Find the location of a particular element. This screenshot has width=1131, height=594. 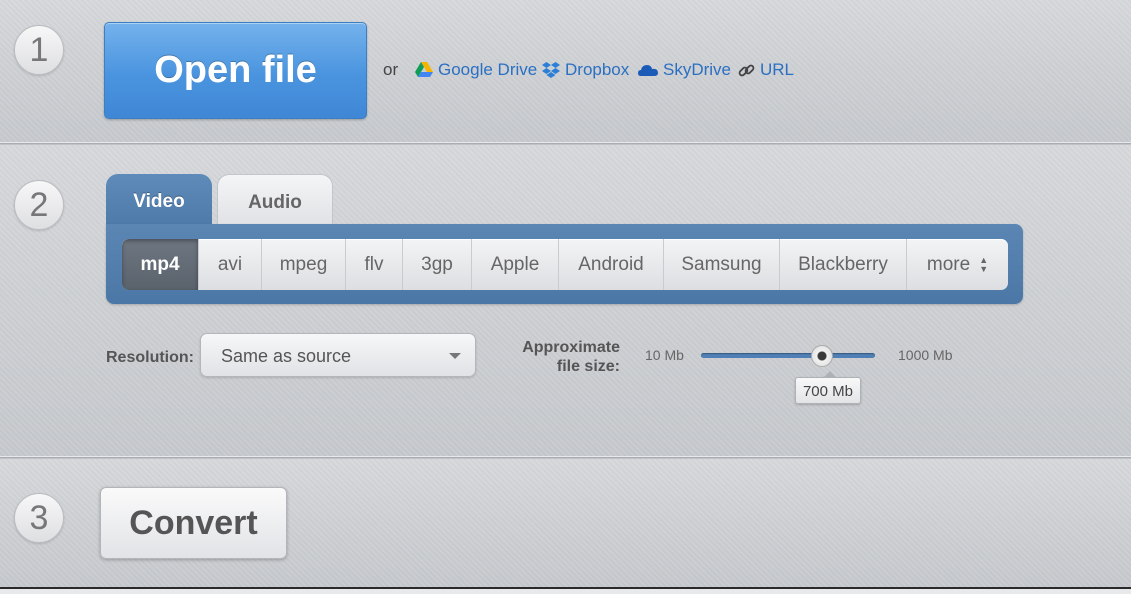

file-size-slider-track is located at coordinates (788, 355).